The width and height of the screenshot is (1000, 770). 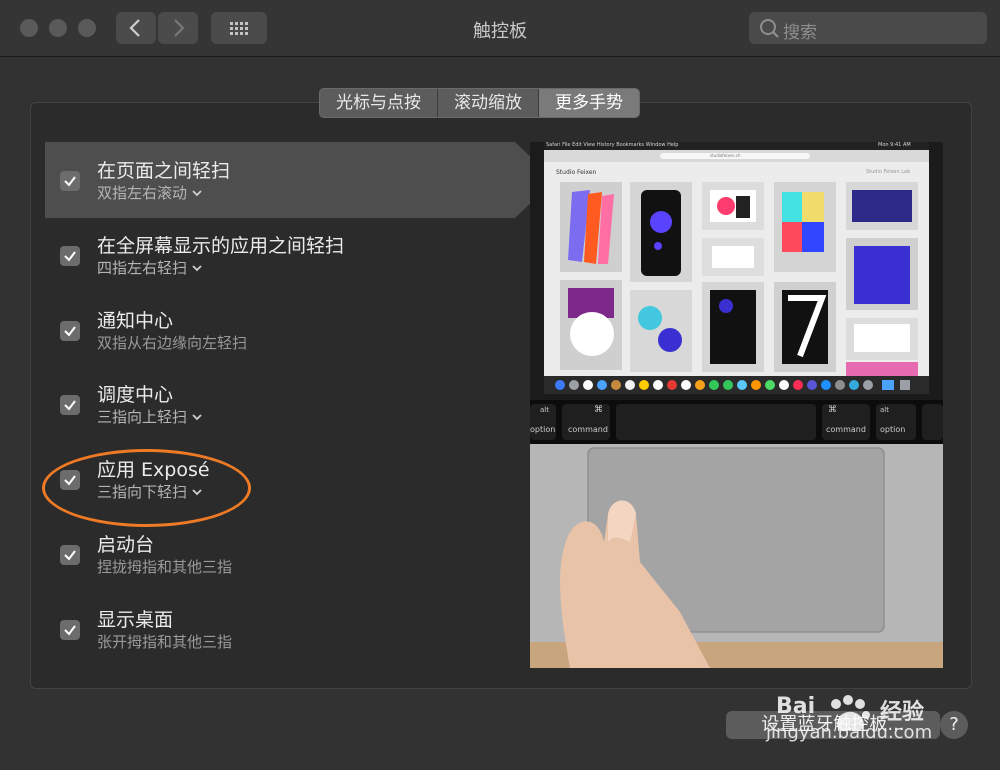 What do you see at coordinates (146, 488) in the screenshot?
I see `annotation-circle` at bounding box center [146, 488].